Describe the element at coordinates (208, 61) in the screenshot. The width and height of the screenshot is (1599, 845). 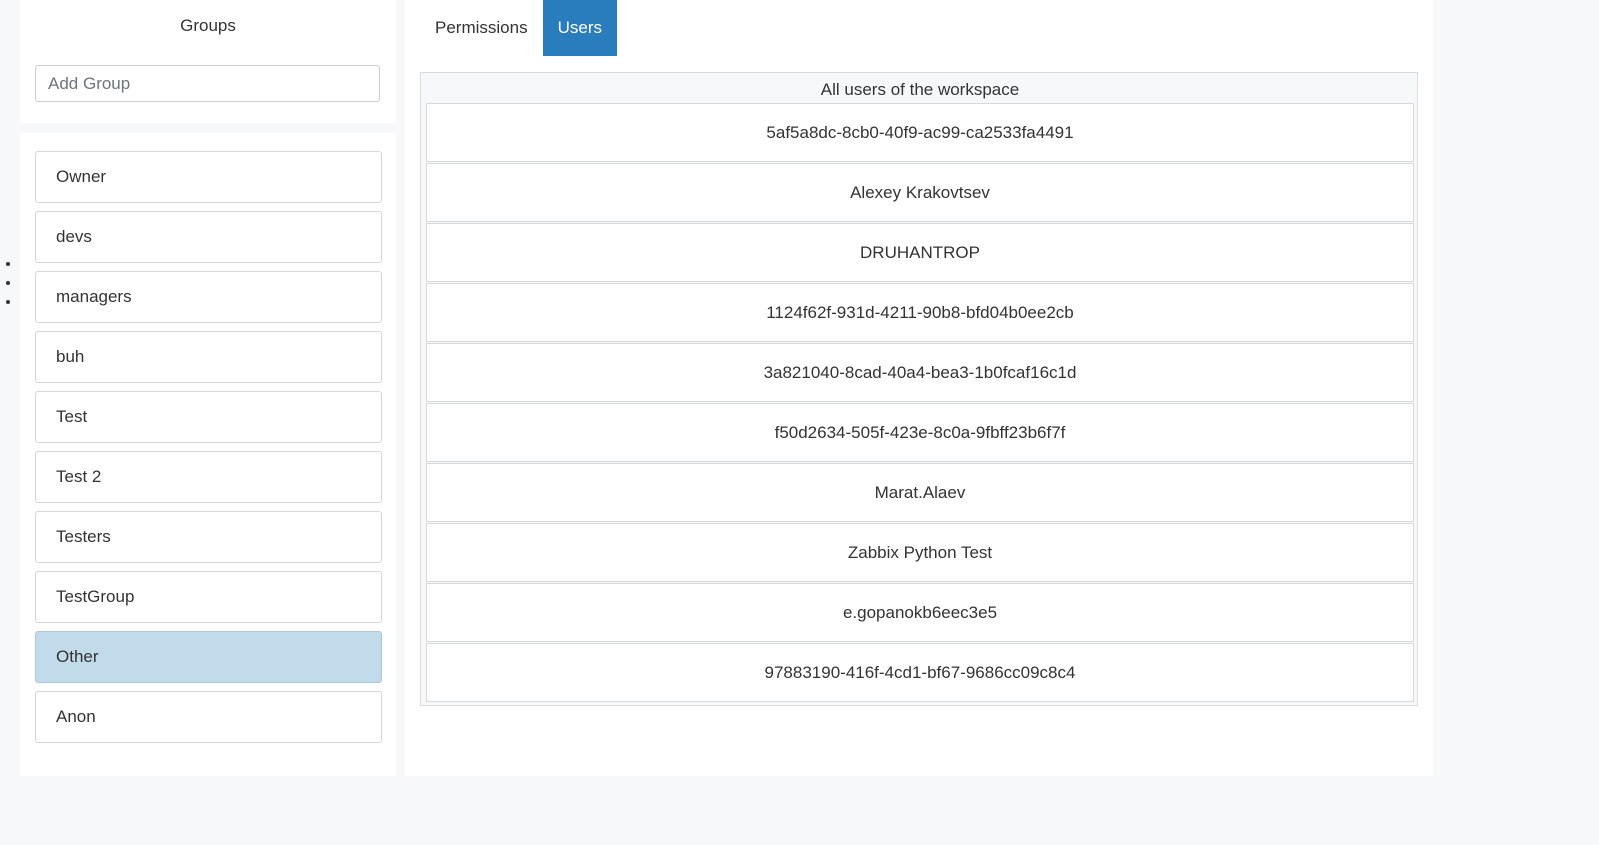
I see `groups-header-panel: Groups` at that location.